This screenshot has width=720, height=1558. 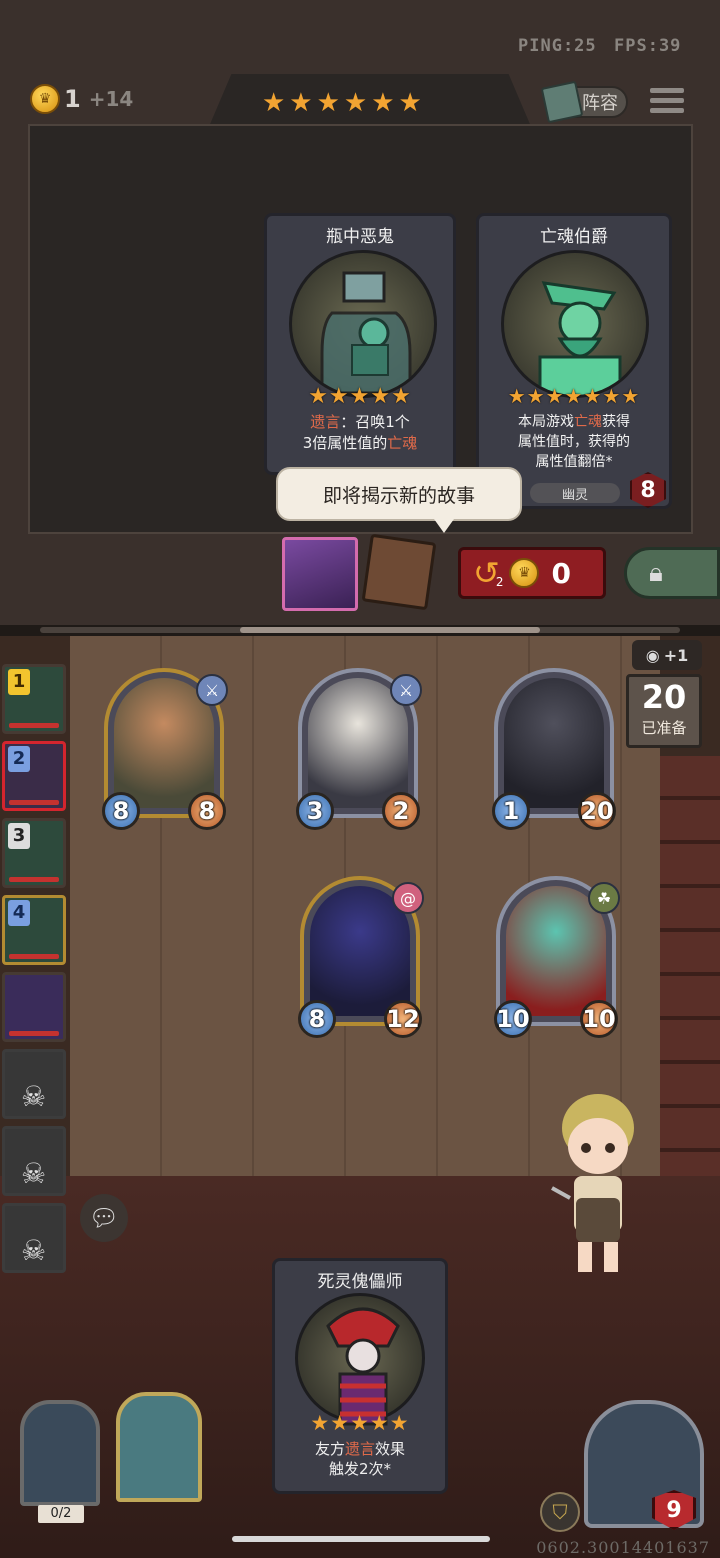 I want to click on treasure-slot, so click(x=60, y=1453).